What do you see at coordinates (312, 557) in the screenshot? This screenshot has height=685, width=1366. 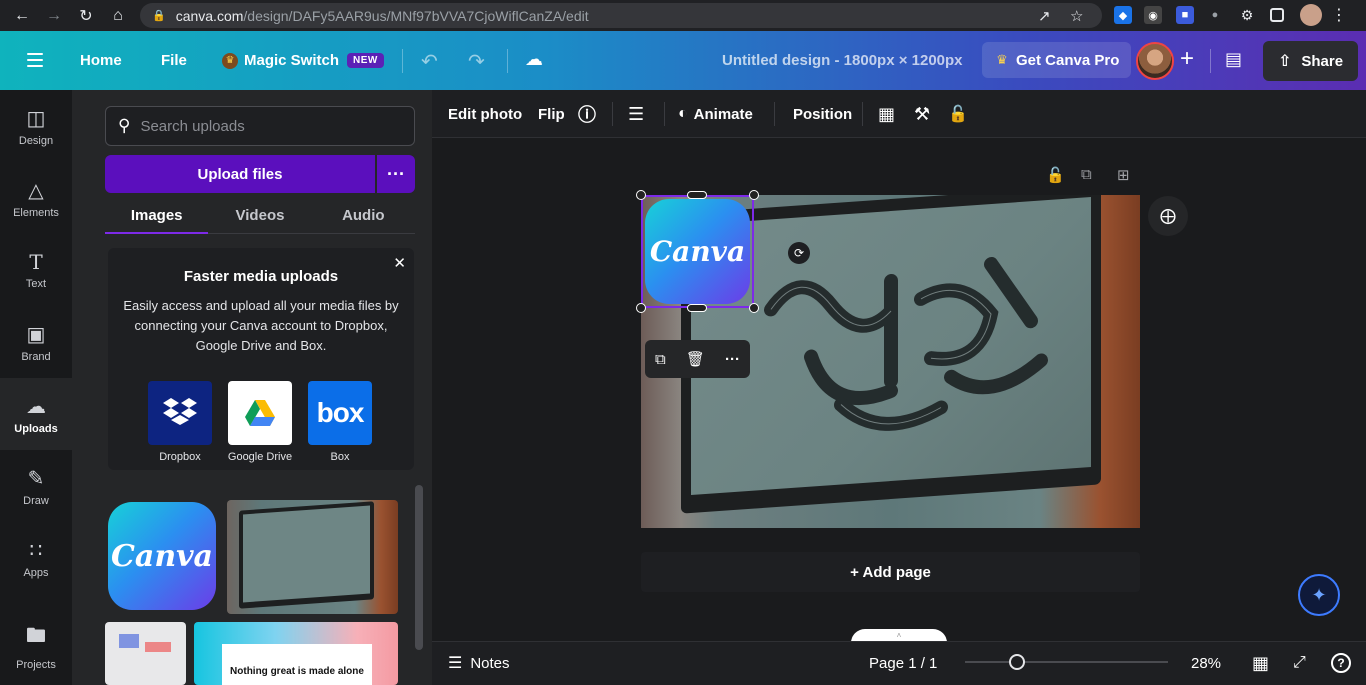 I see `upload-thumbnail-monitor-photo` at bounding box center [312, 557].